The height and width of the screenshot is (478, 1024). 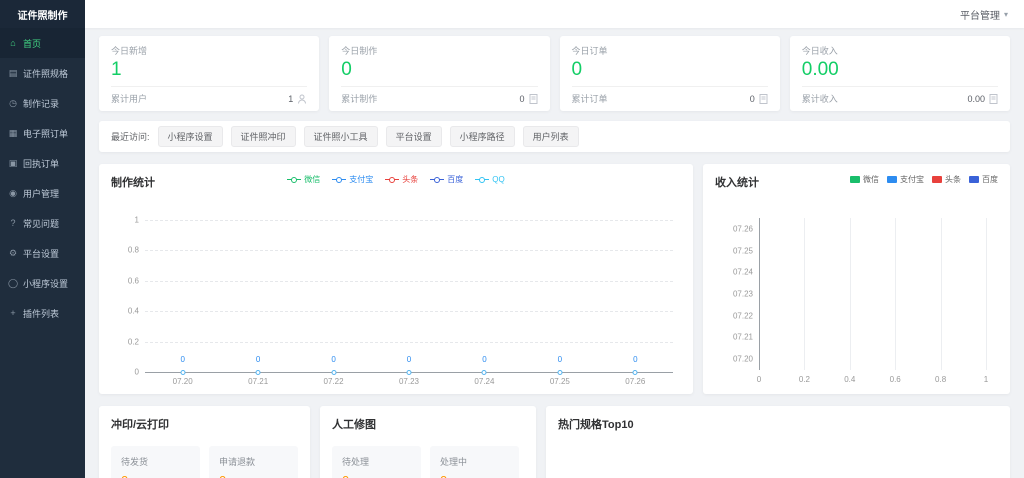 I want to click on y-category: 07.25, so click(x=742, y=251).